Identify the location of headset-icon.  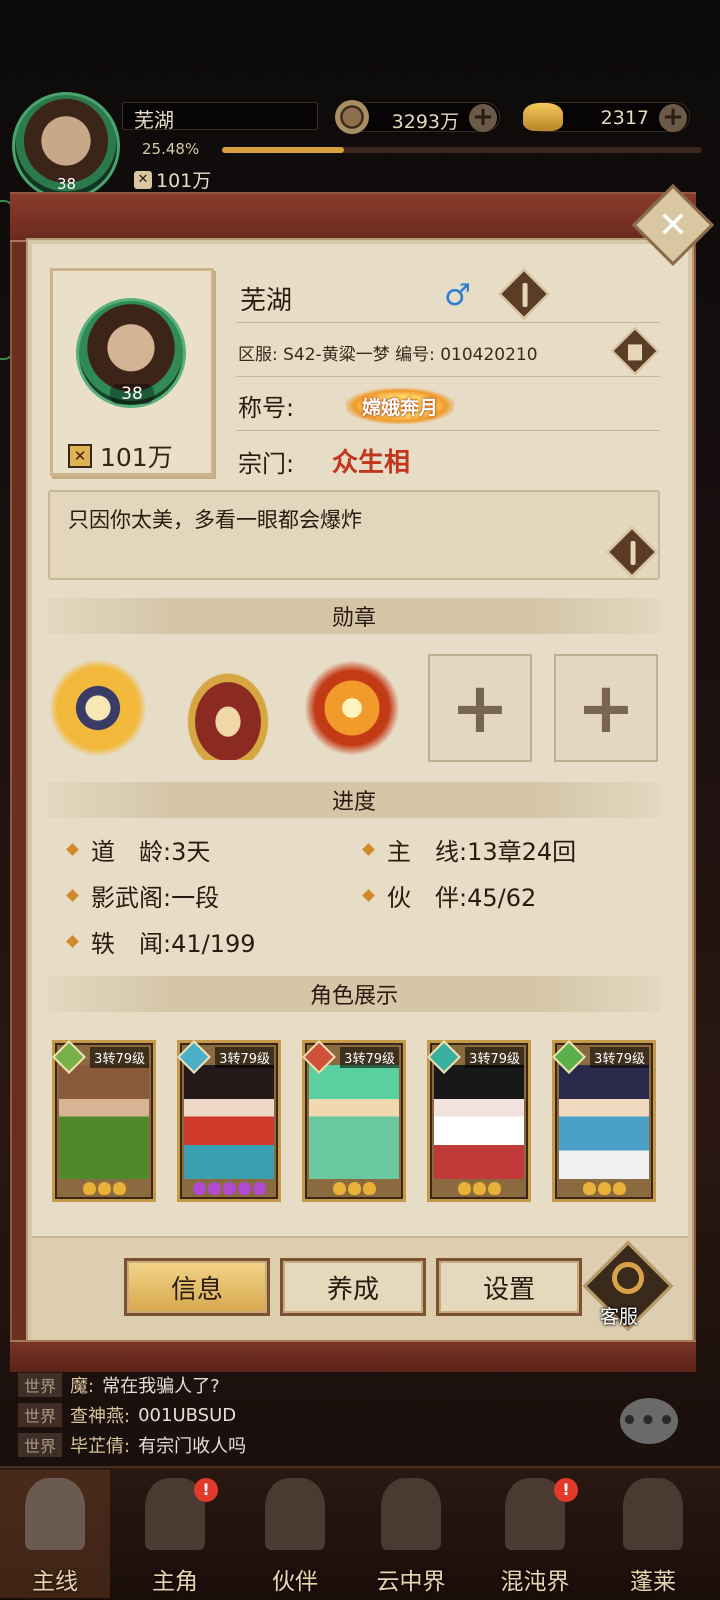
(628, 1278).